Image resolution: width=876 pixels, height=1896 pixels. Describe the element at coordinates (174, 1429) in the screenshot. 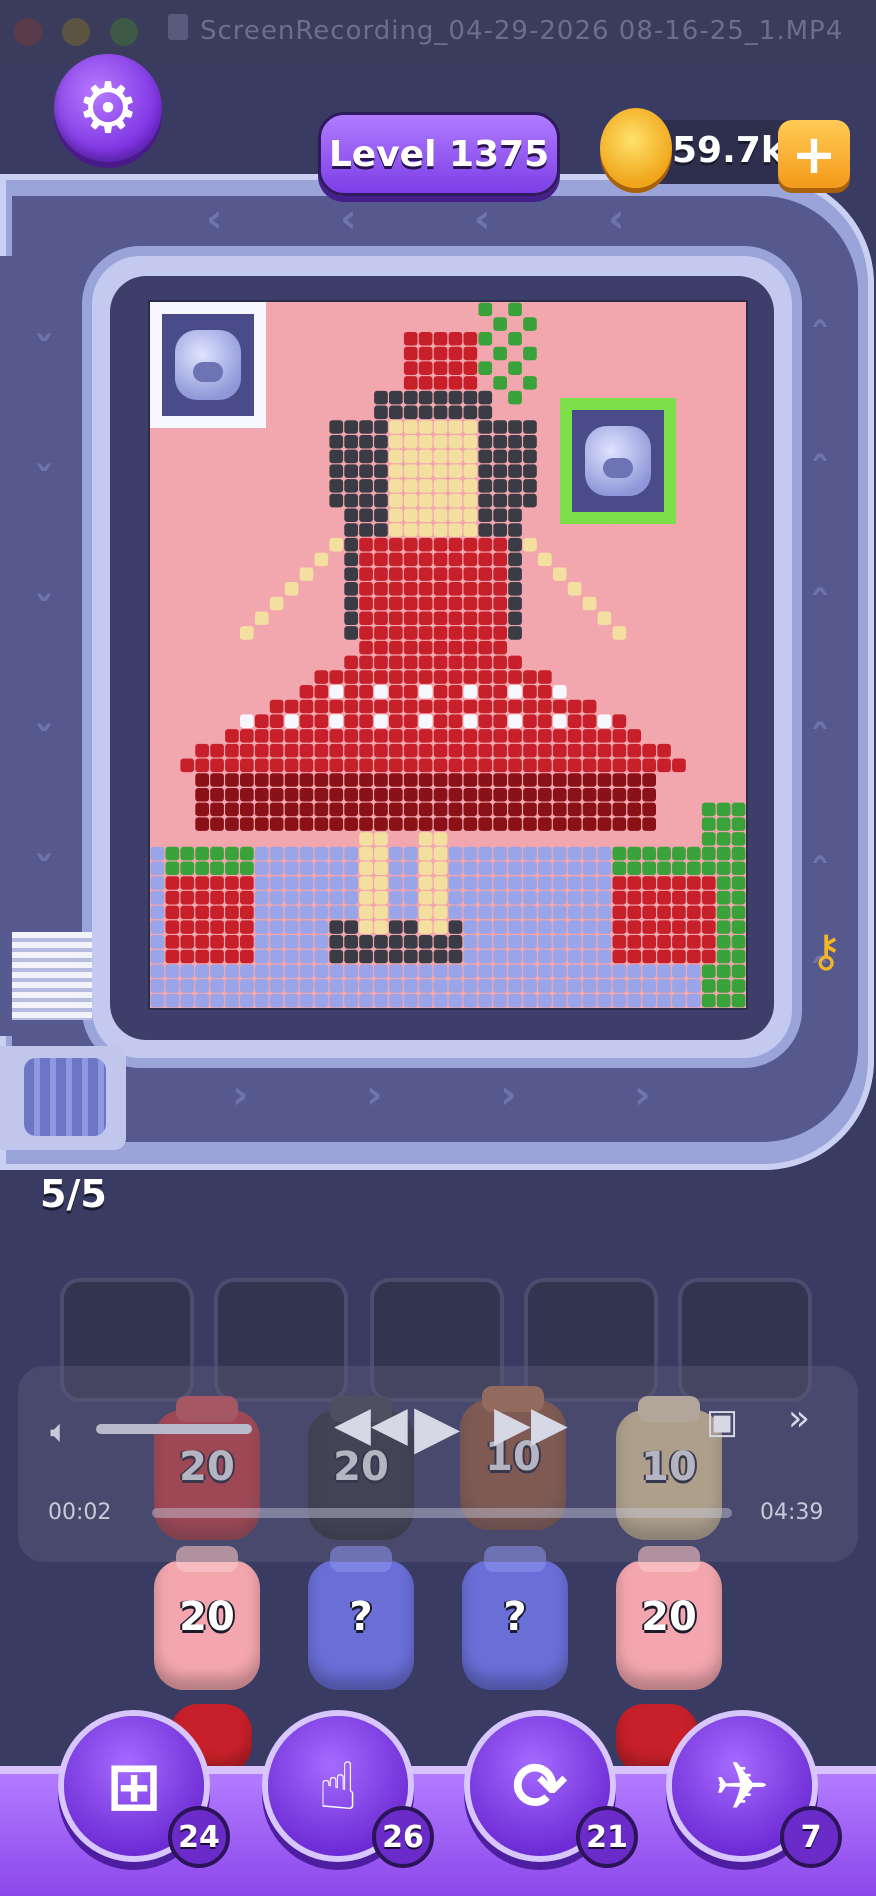

I see `volume-slider` at that location.